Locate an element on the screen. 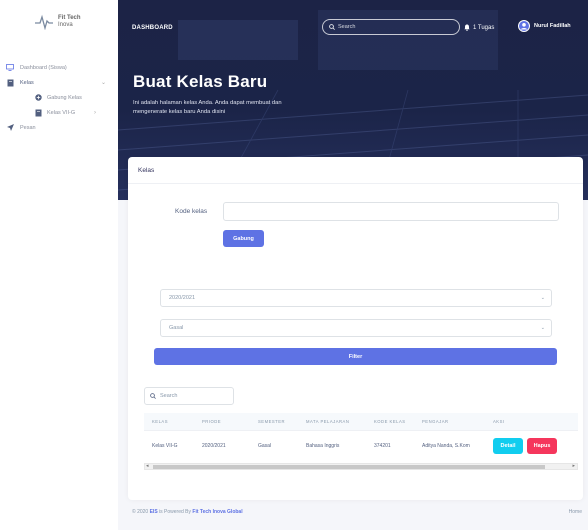 This screenshot has width=588, height=530. scroll-right-arrow-icon: ▸ is located at coordinates (573, 466).